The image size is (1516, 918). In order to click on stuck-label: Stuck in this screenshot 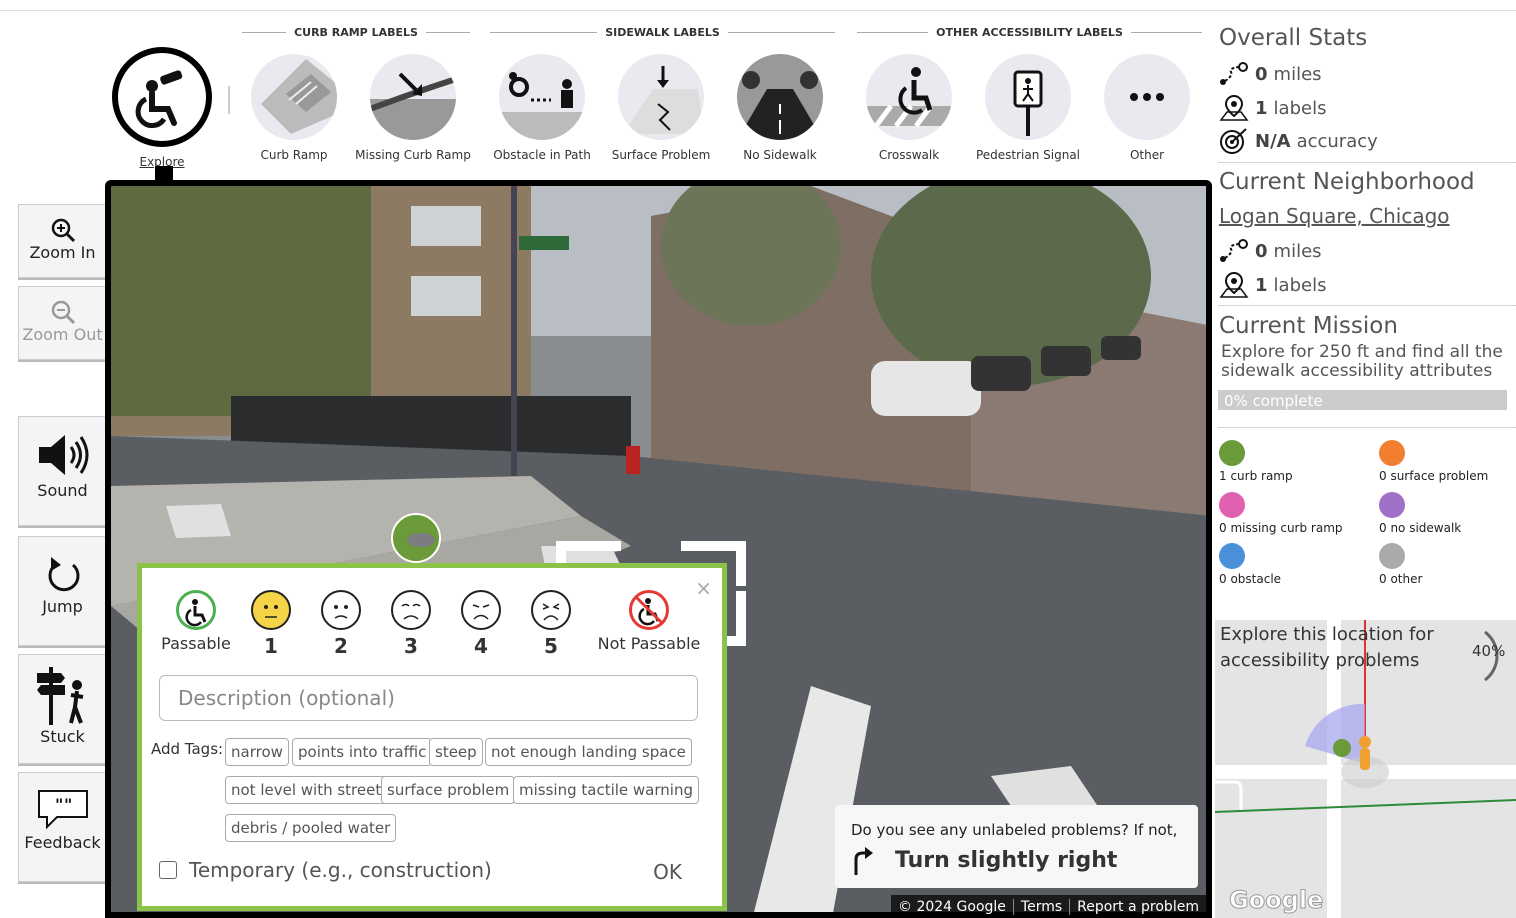, I will do `click(62, 736)`.